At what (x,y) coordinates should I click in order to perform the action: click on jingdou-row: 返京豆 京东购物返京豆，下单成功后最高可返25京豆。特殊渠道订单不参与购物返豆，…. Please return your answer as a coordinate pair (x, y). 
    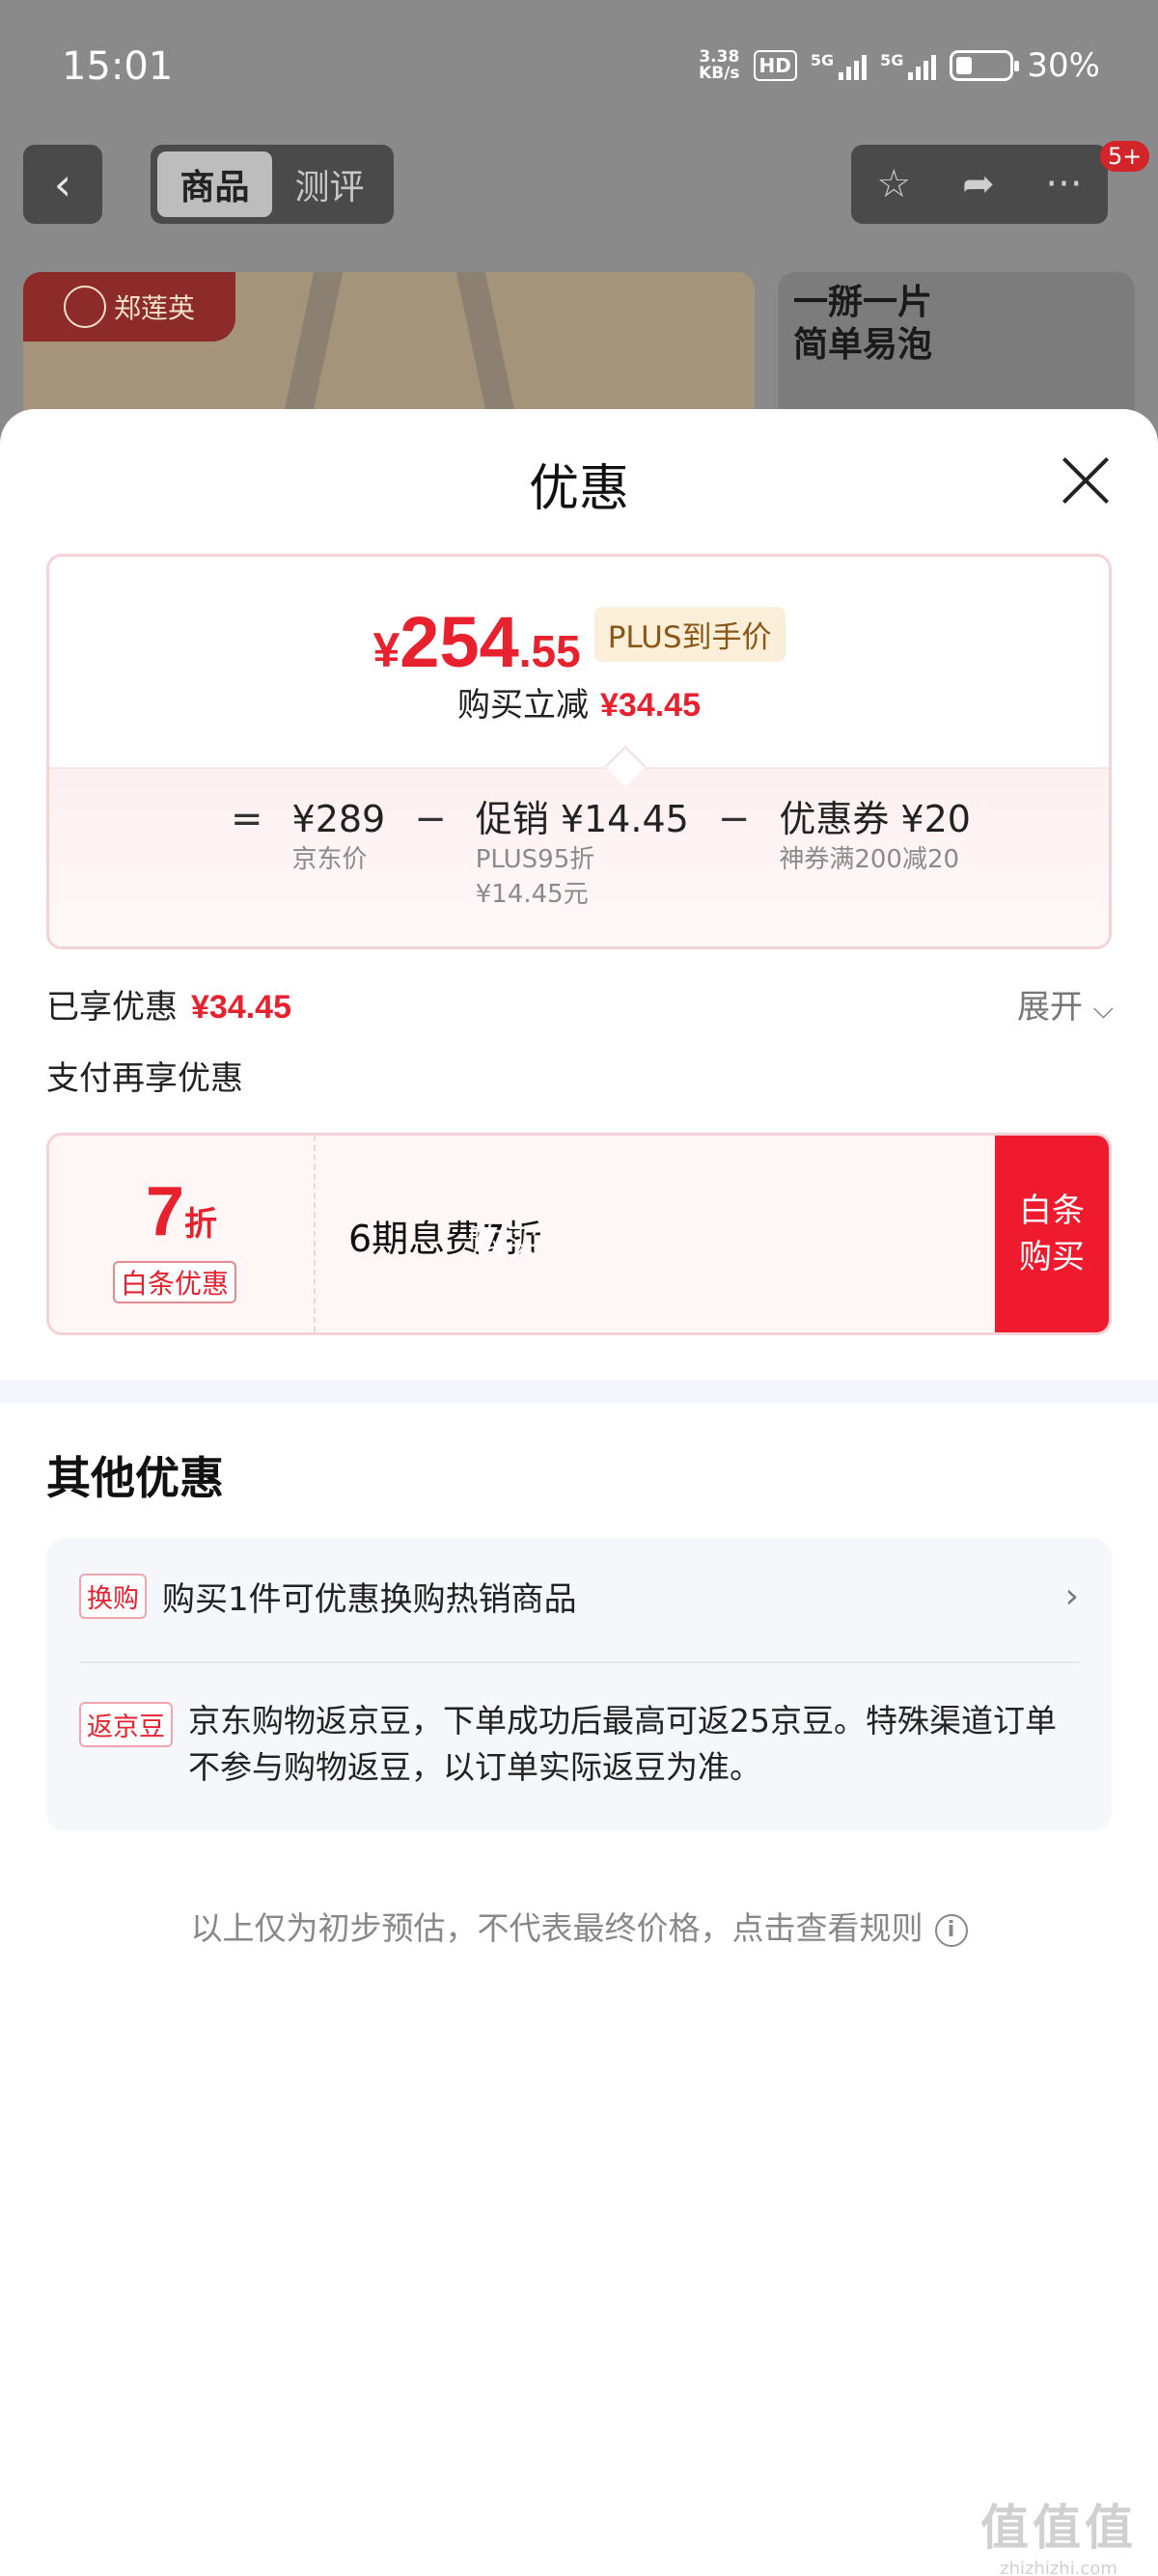
    Looking at the image, I should click on (576, 1745).